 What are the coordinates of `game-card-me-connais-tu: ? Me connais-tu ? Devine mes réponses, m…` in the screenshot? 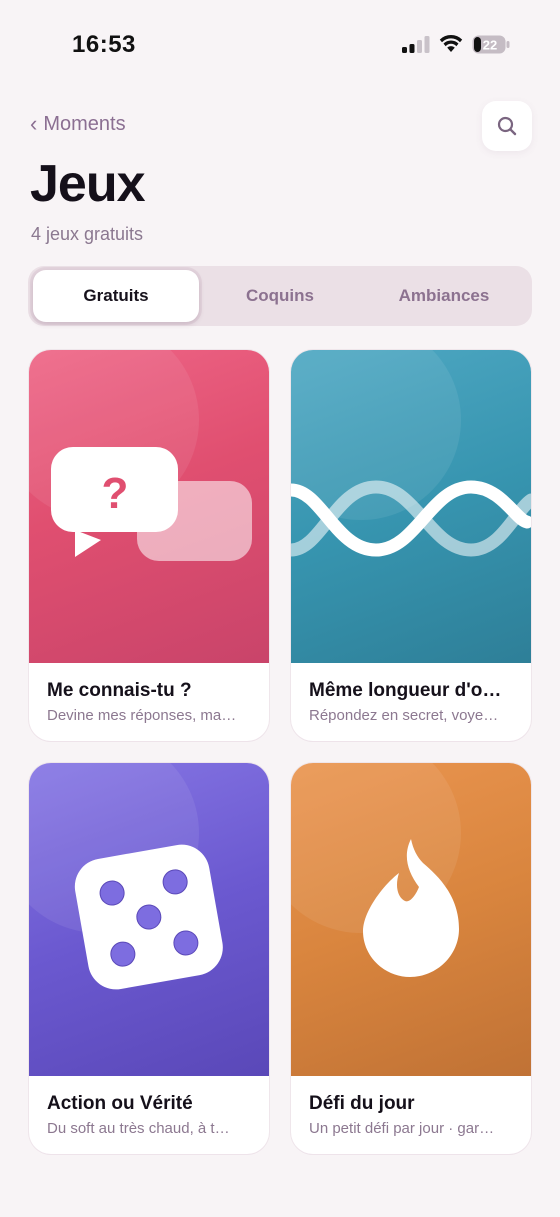 It's located at (149, 545).